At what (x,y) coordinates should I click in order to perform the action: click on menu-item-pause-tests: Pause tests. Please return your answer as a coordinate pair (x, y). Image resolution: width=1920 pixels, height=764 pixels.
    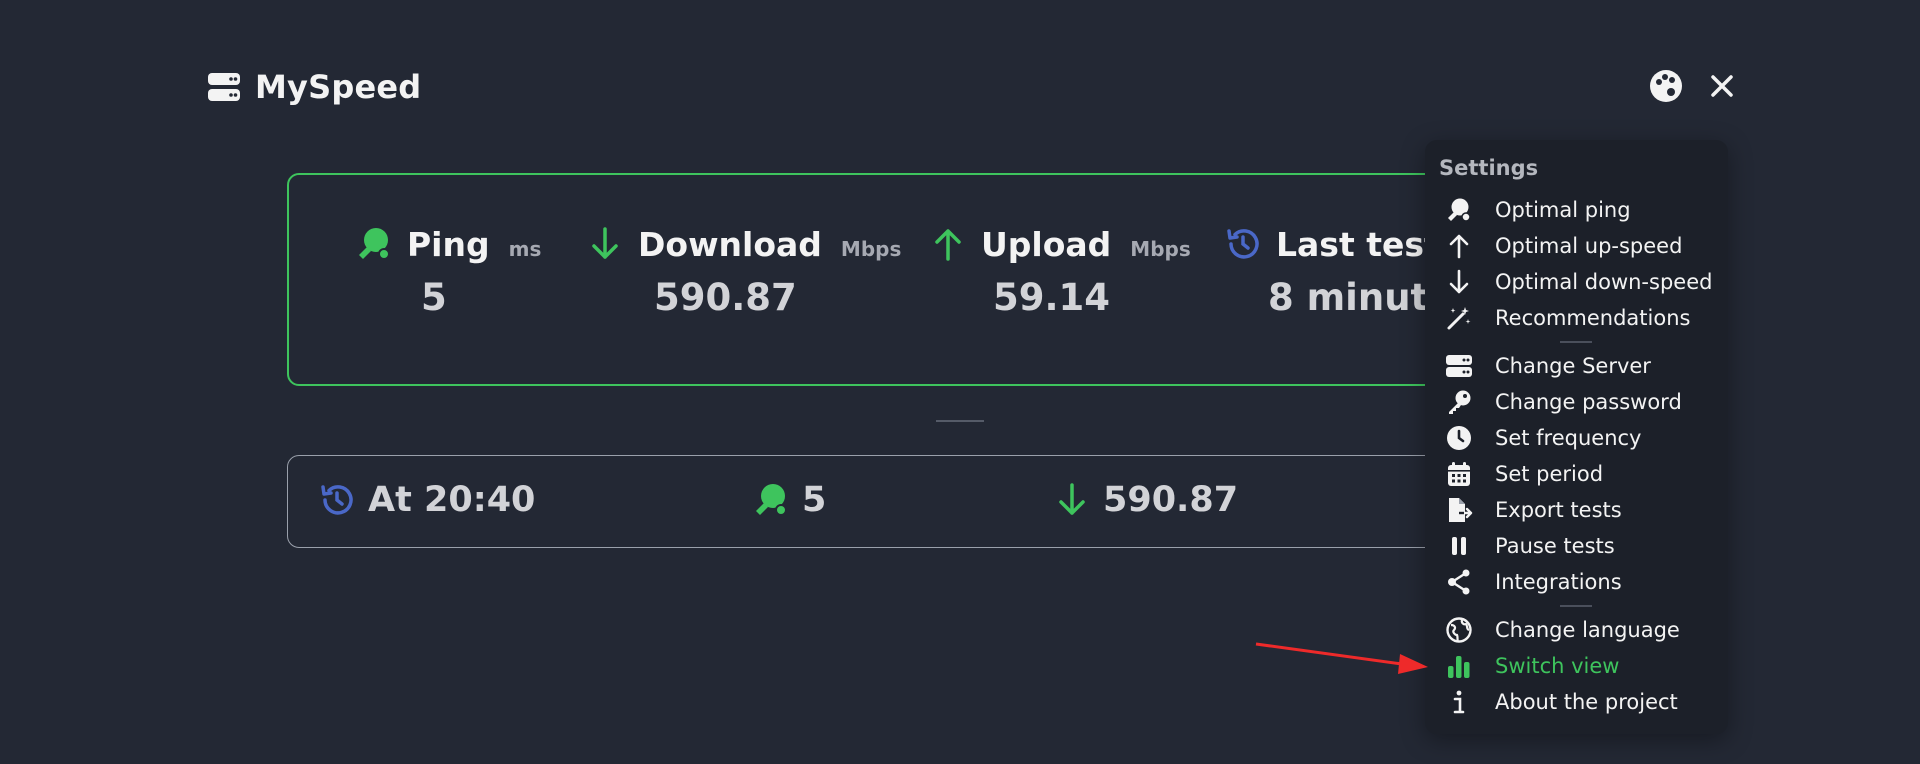
    Looking at the image, I should click on (1530, 546).